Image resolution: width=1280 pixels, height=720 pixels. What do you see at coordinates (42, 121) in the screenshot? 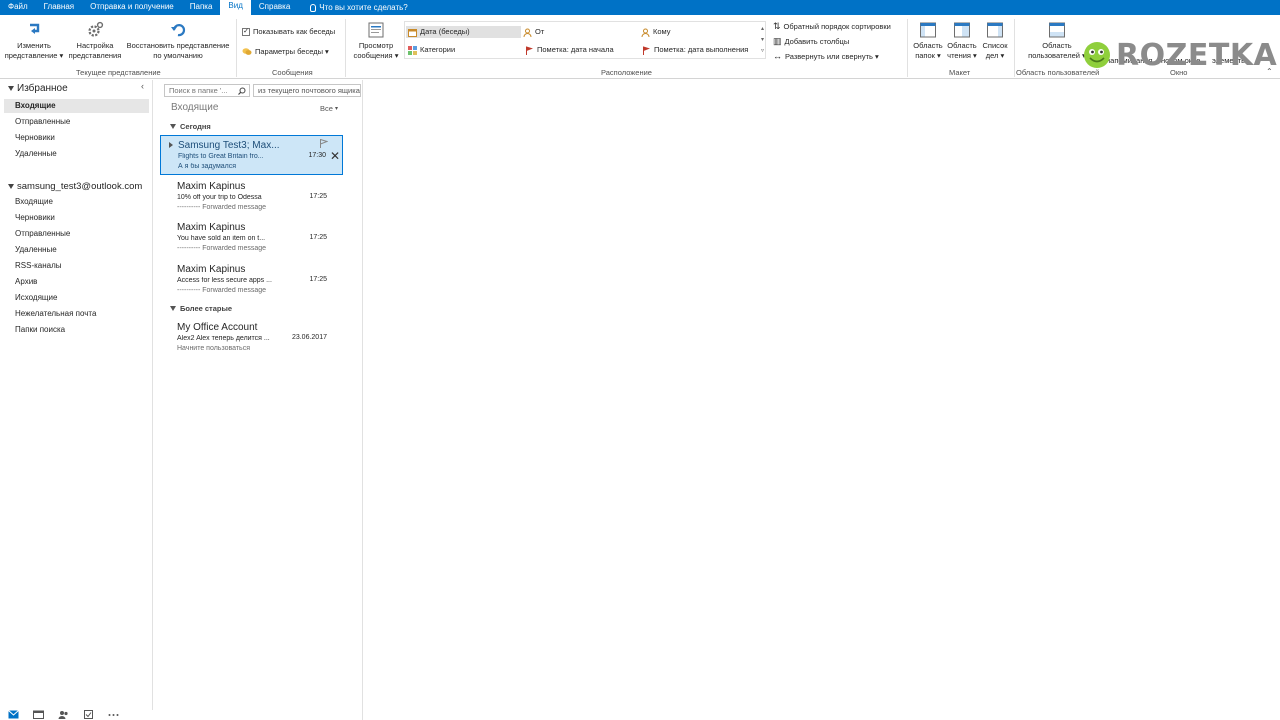
I see `folder-favorites-sent: Отправленные` at bounding box center [42, 121].